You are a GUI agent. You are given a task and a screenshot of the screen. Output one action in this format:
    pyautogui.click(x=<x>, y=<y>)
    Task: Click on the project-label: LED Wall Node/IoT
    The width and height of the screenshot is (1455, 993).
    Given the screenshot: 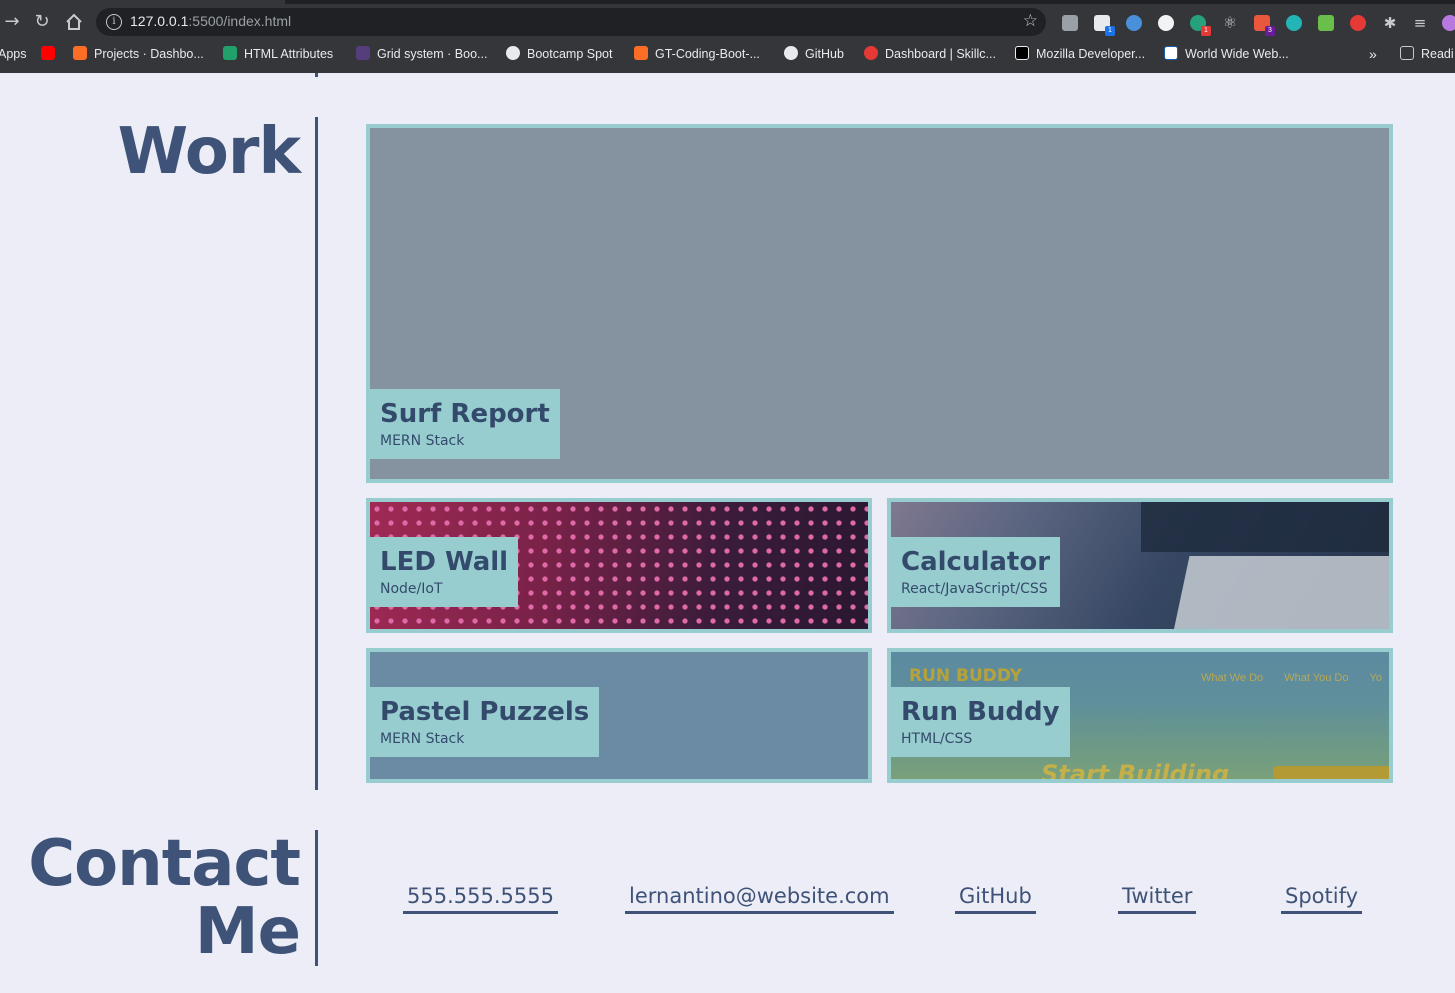 What is the action you would take?
    pyautogui.click(x=444, y=572)
    